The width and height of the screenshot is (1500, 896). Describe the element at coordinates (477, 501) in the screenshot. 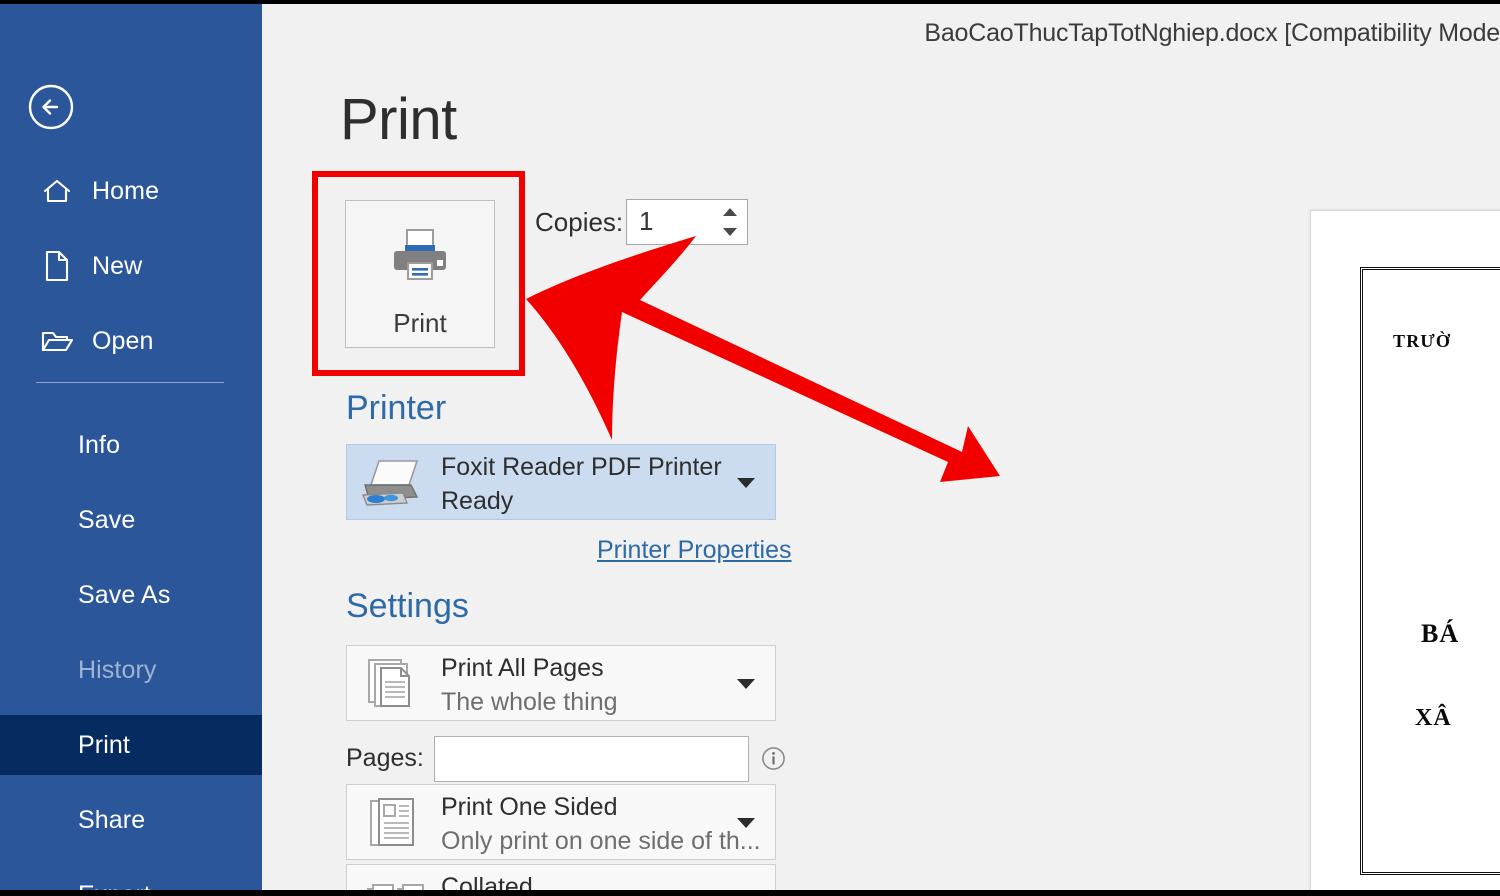

I see `printer-status: Ready` at that location.